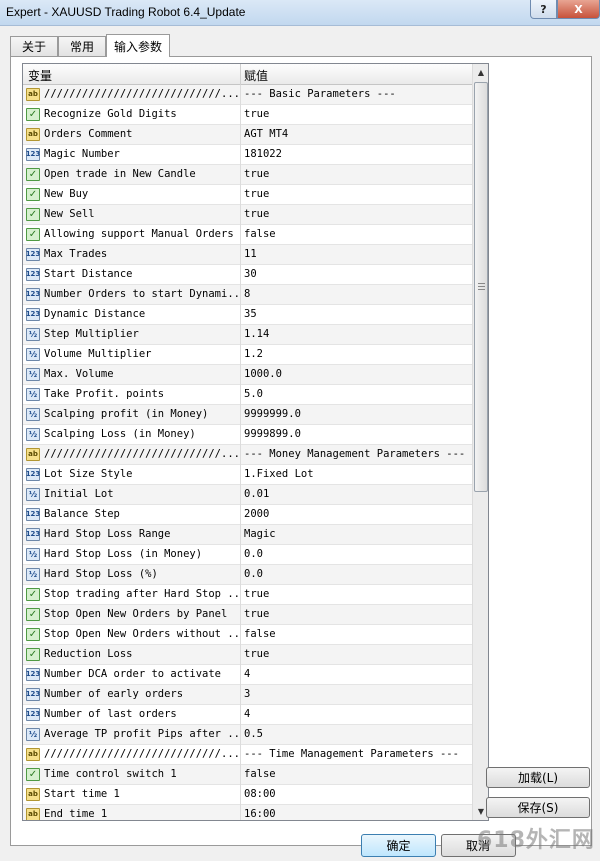  I want to click on vertical-scrollbar: ▲ ▼, so click(480, 442).